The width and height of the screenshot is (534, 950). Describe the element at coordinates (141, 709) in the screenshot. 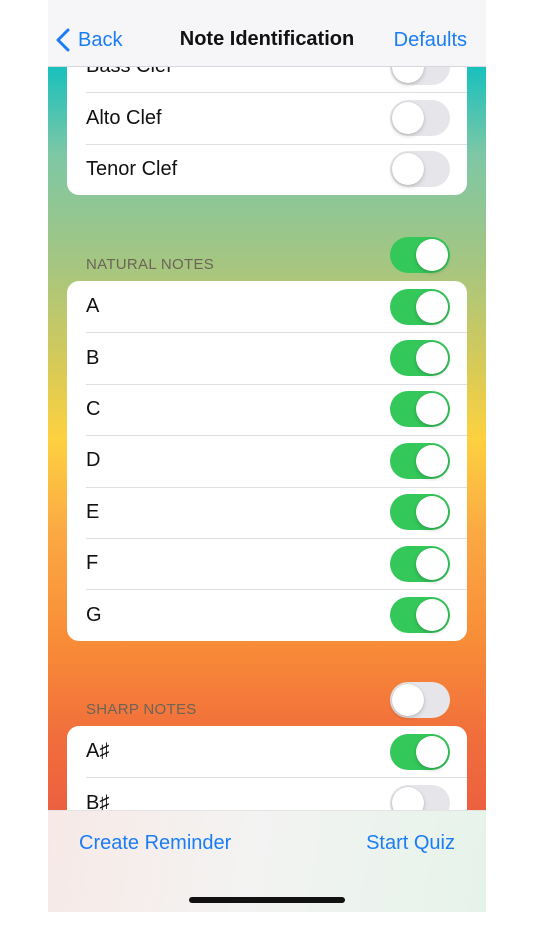

I see `sharp-notes-header: SHARP NOTES` at that location.